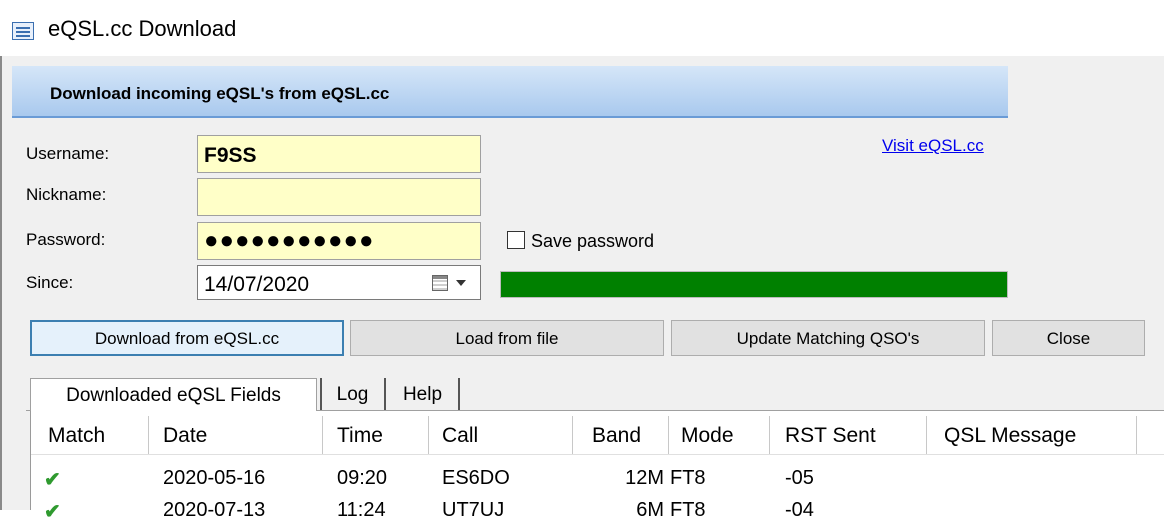 This screenshot has width=1164, height=524. What do you see at coordinates (214, 510) in the screenshot?
I see `cell-date: 2020-07-13` at bounding box center [214, 510].